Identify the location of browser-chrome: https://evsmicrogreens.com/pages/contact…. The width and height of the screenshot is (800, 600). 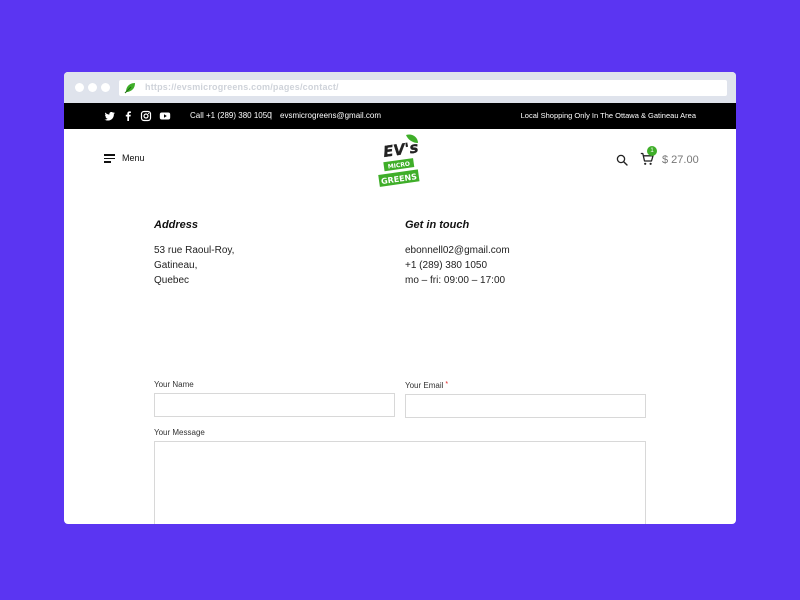
(400, 87).